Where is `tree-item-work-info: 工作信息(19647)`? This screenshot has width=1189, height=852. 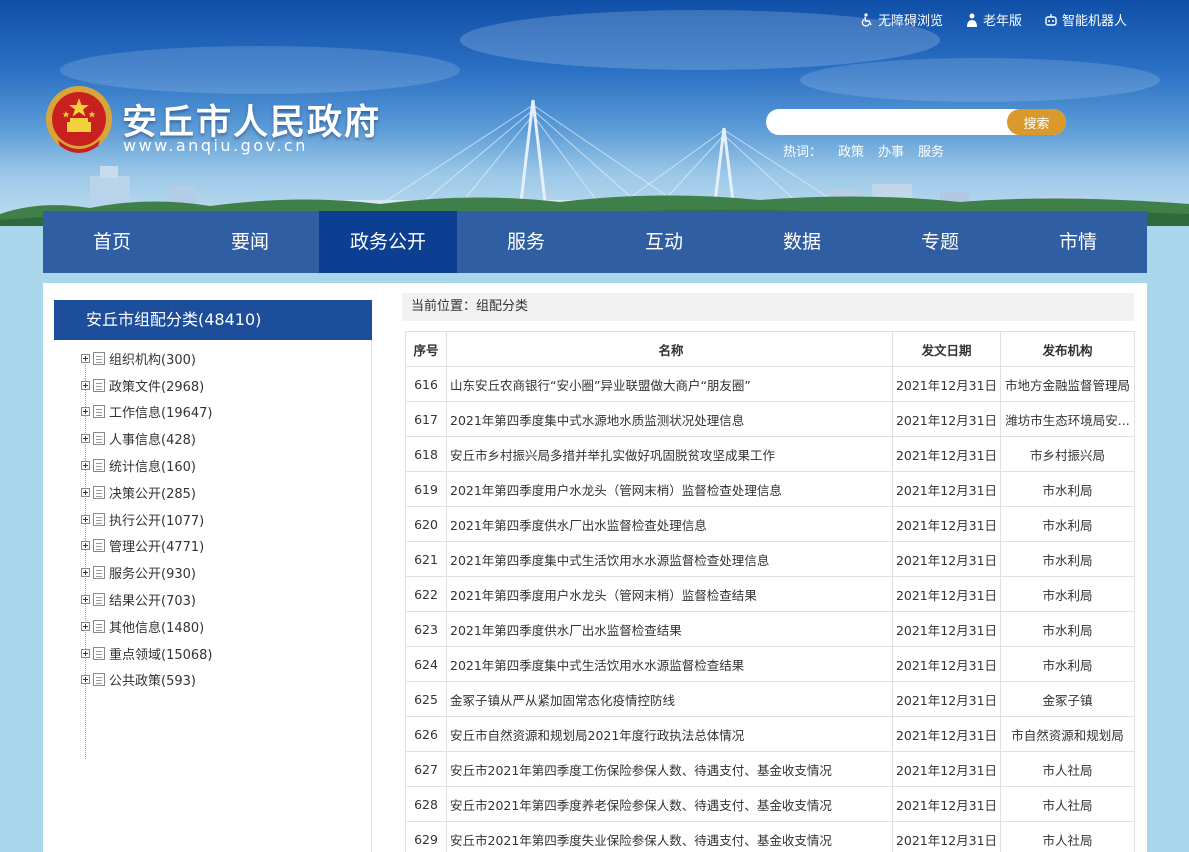 tree-item-work-info: 工作信息(19647) is located at coordinates (212, 412).